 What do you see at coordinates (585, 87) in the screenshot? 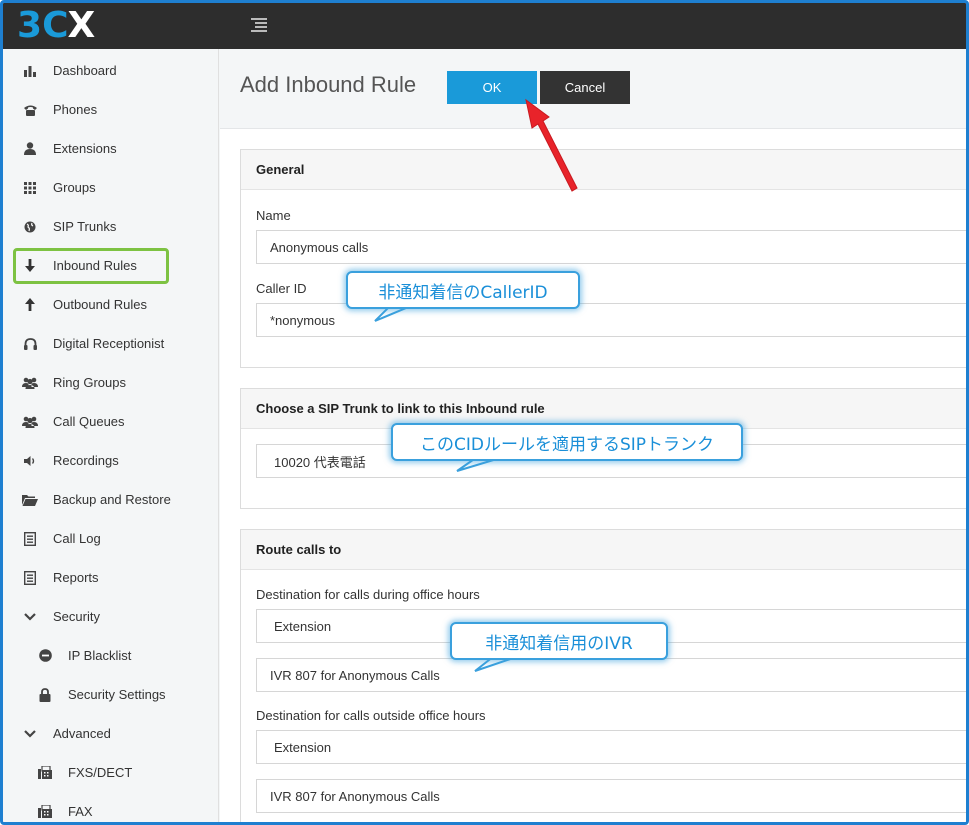
I see `cancel-button: Cancel` at bounding box center [585, 87].